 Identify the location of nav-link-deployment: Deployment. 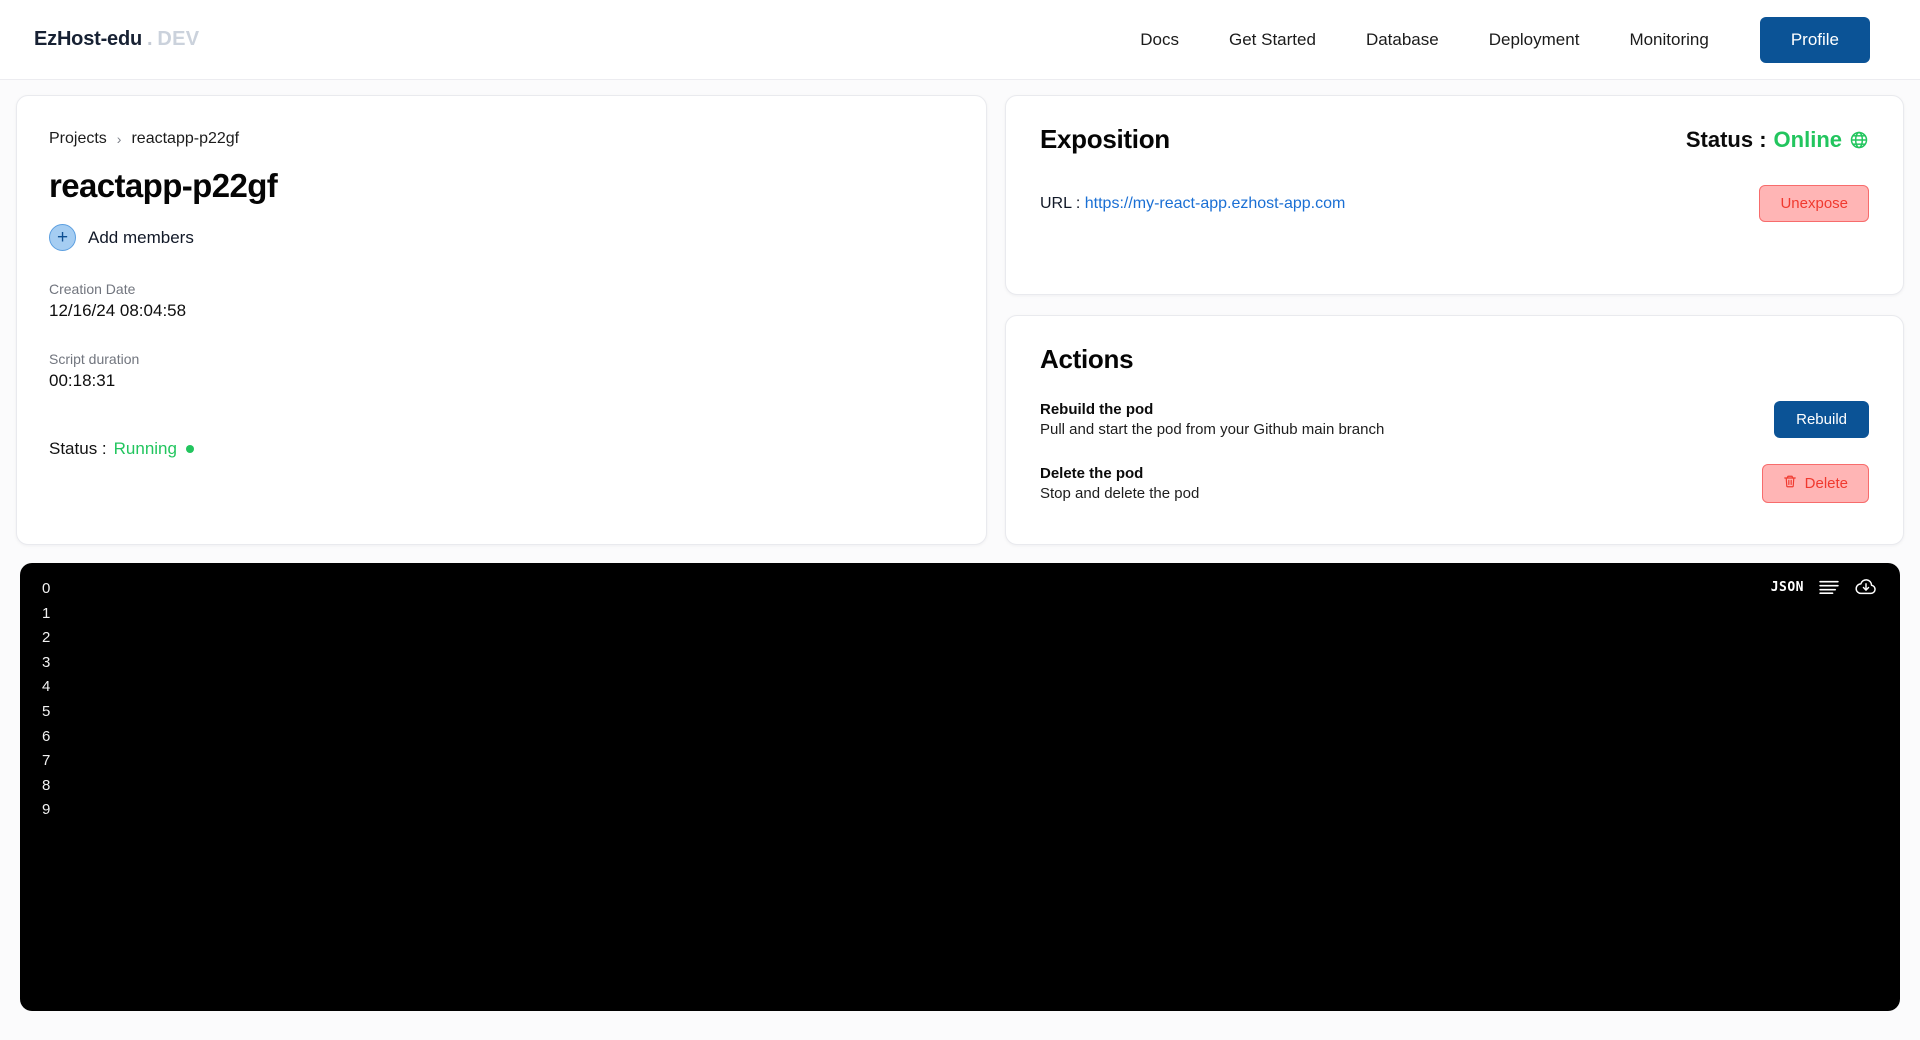
(1534, 40).